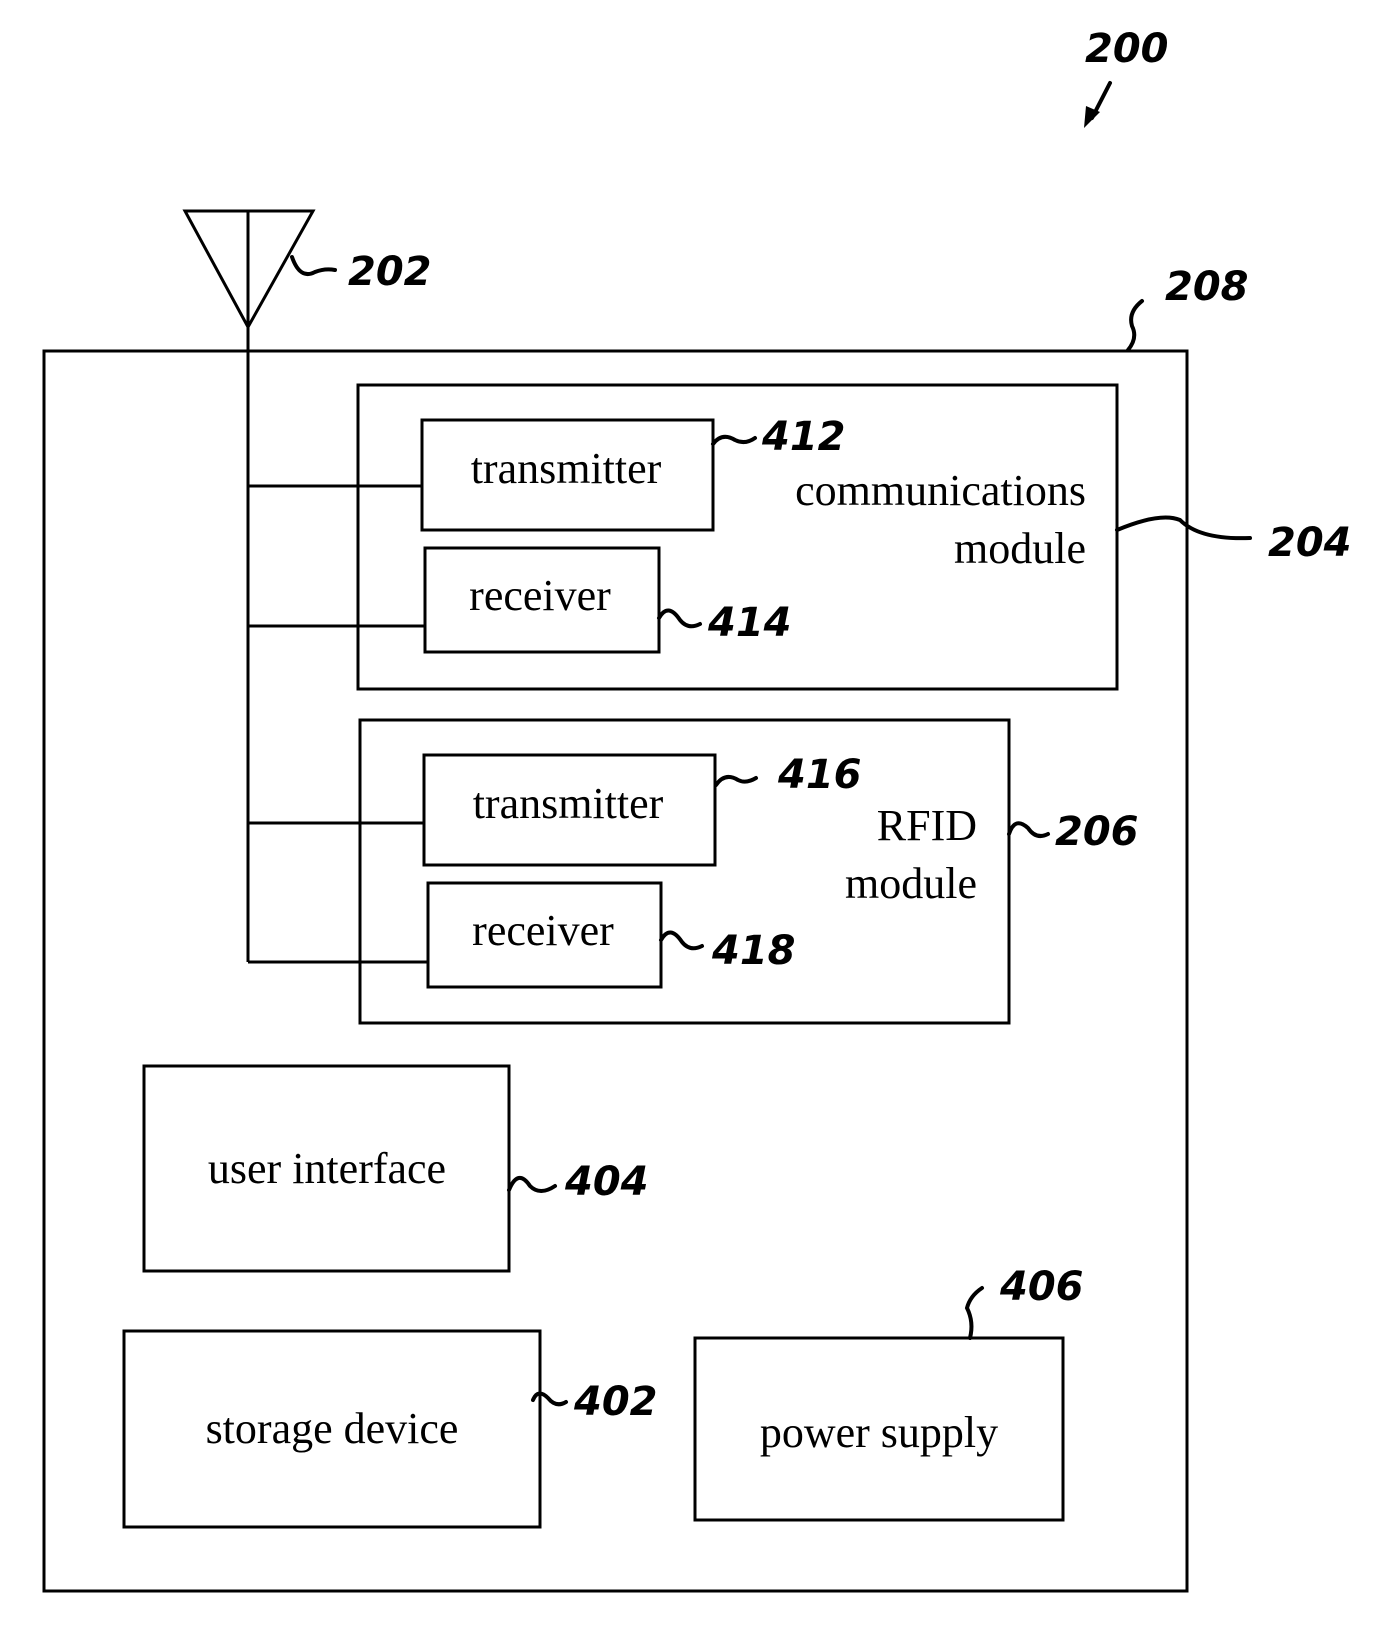 The height and width of the screenshot is (1625, 1380). What do you see at coordinates (540, 595) in the screenshot?
I see `comm-receiver-label: receiver` at bounding box center [540, 595].